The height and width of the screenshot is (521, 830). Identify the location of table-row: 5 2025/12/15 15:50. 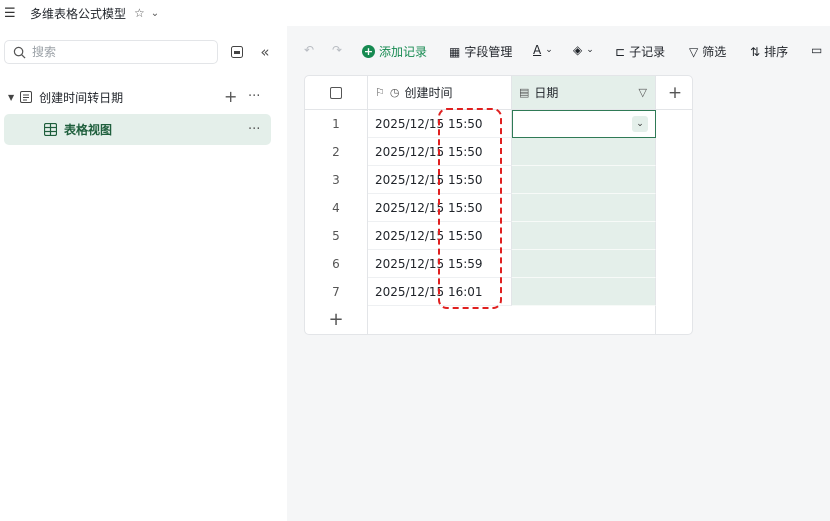
(480, 236).